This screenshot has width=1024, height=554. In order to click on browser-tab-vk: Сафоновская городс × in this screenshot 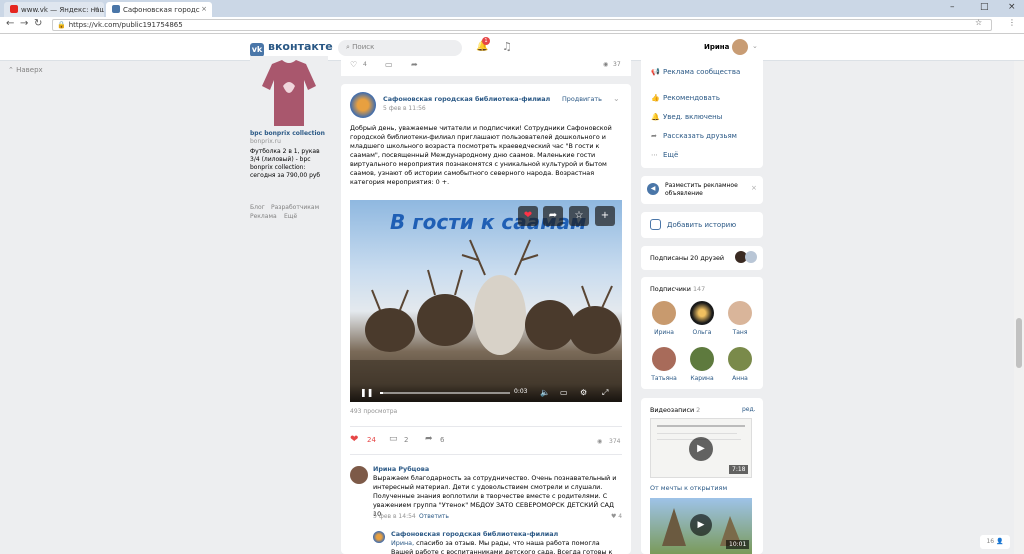, I will do `click(159, 9)`.